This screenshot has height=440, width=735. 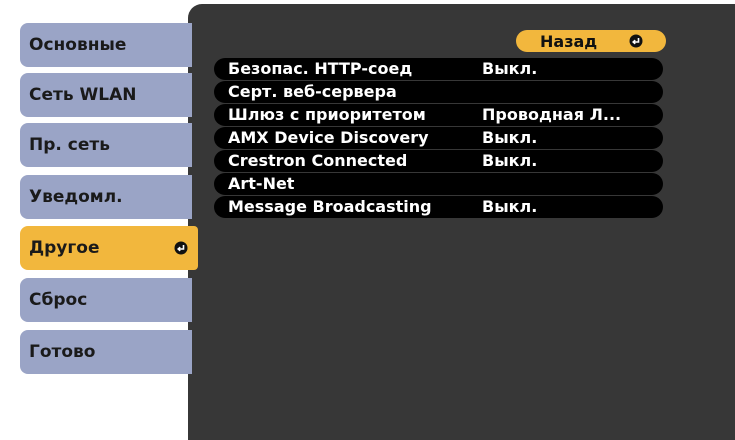 I want to click on tab-done: Готово, so click(x=106, y=352).